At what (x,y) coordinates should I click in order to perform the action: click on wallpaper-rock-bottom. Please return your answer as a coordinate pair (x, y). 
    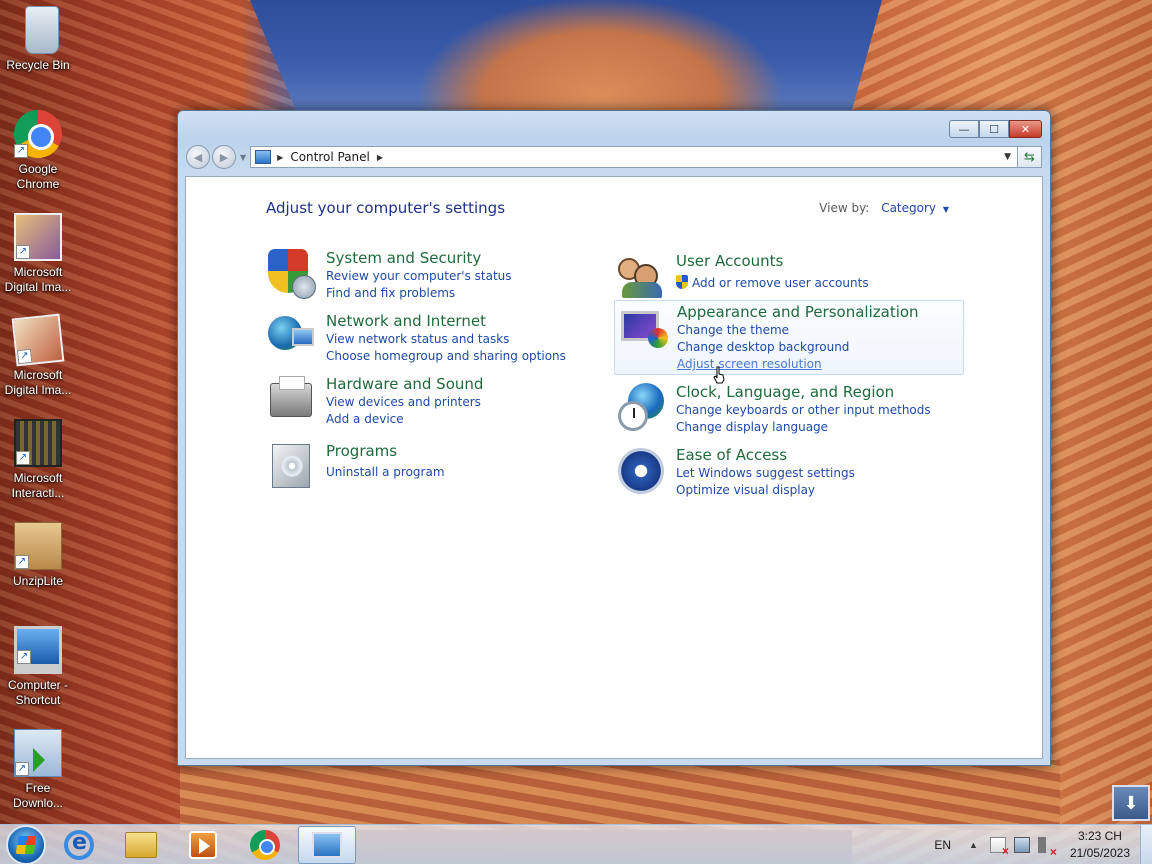
    Looking at the image, I should click on (620, 795).